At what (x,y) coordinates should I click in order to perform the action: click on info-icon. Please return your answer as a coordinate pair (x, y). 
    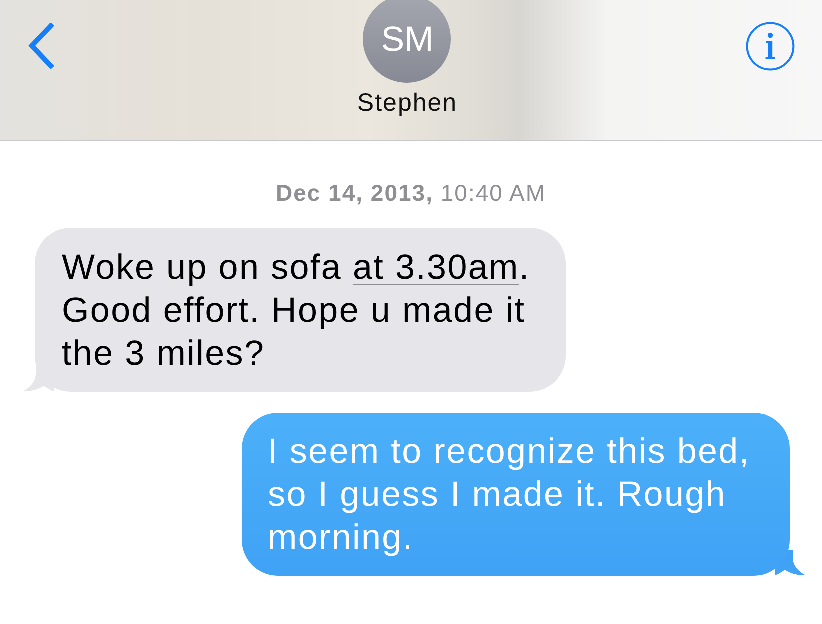
    Looking at the image, I should click on (770, 46).